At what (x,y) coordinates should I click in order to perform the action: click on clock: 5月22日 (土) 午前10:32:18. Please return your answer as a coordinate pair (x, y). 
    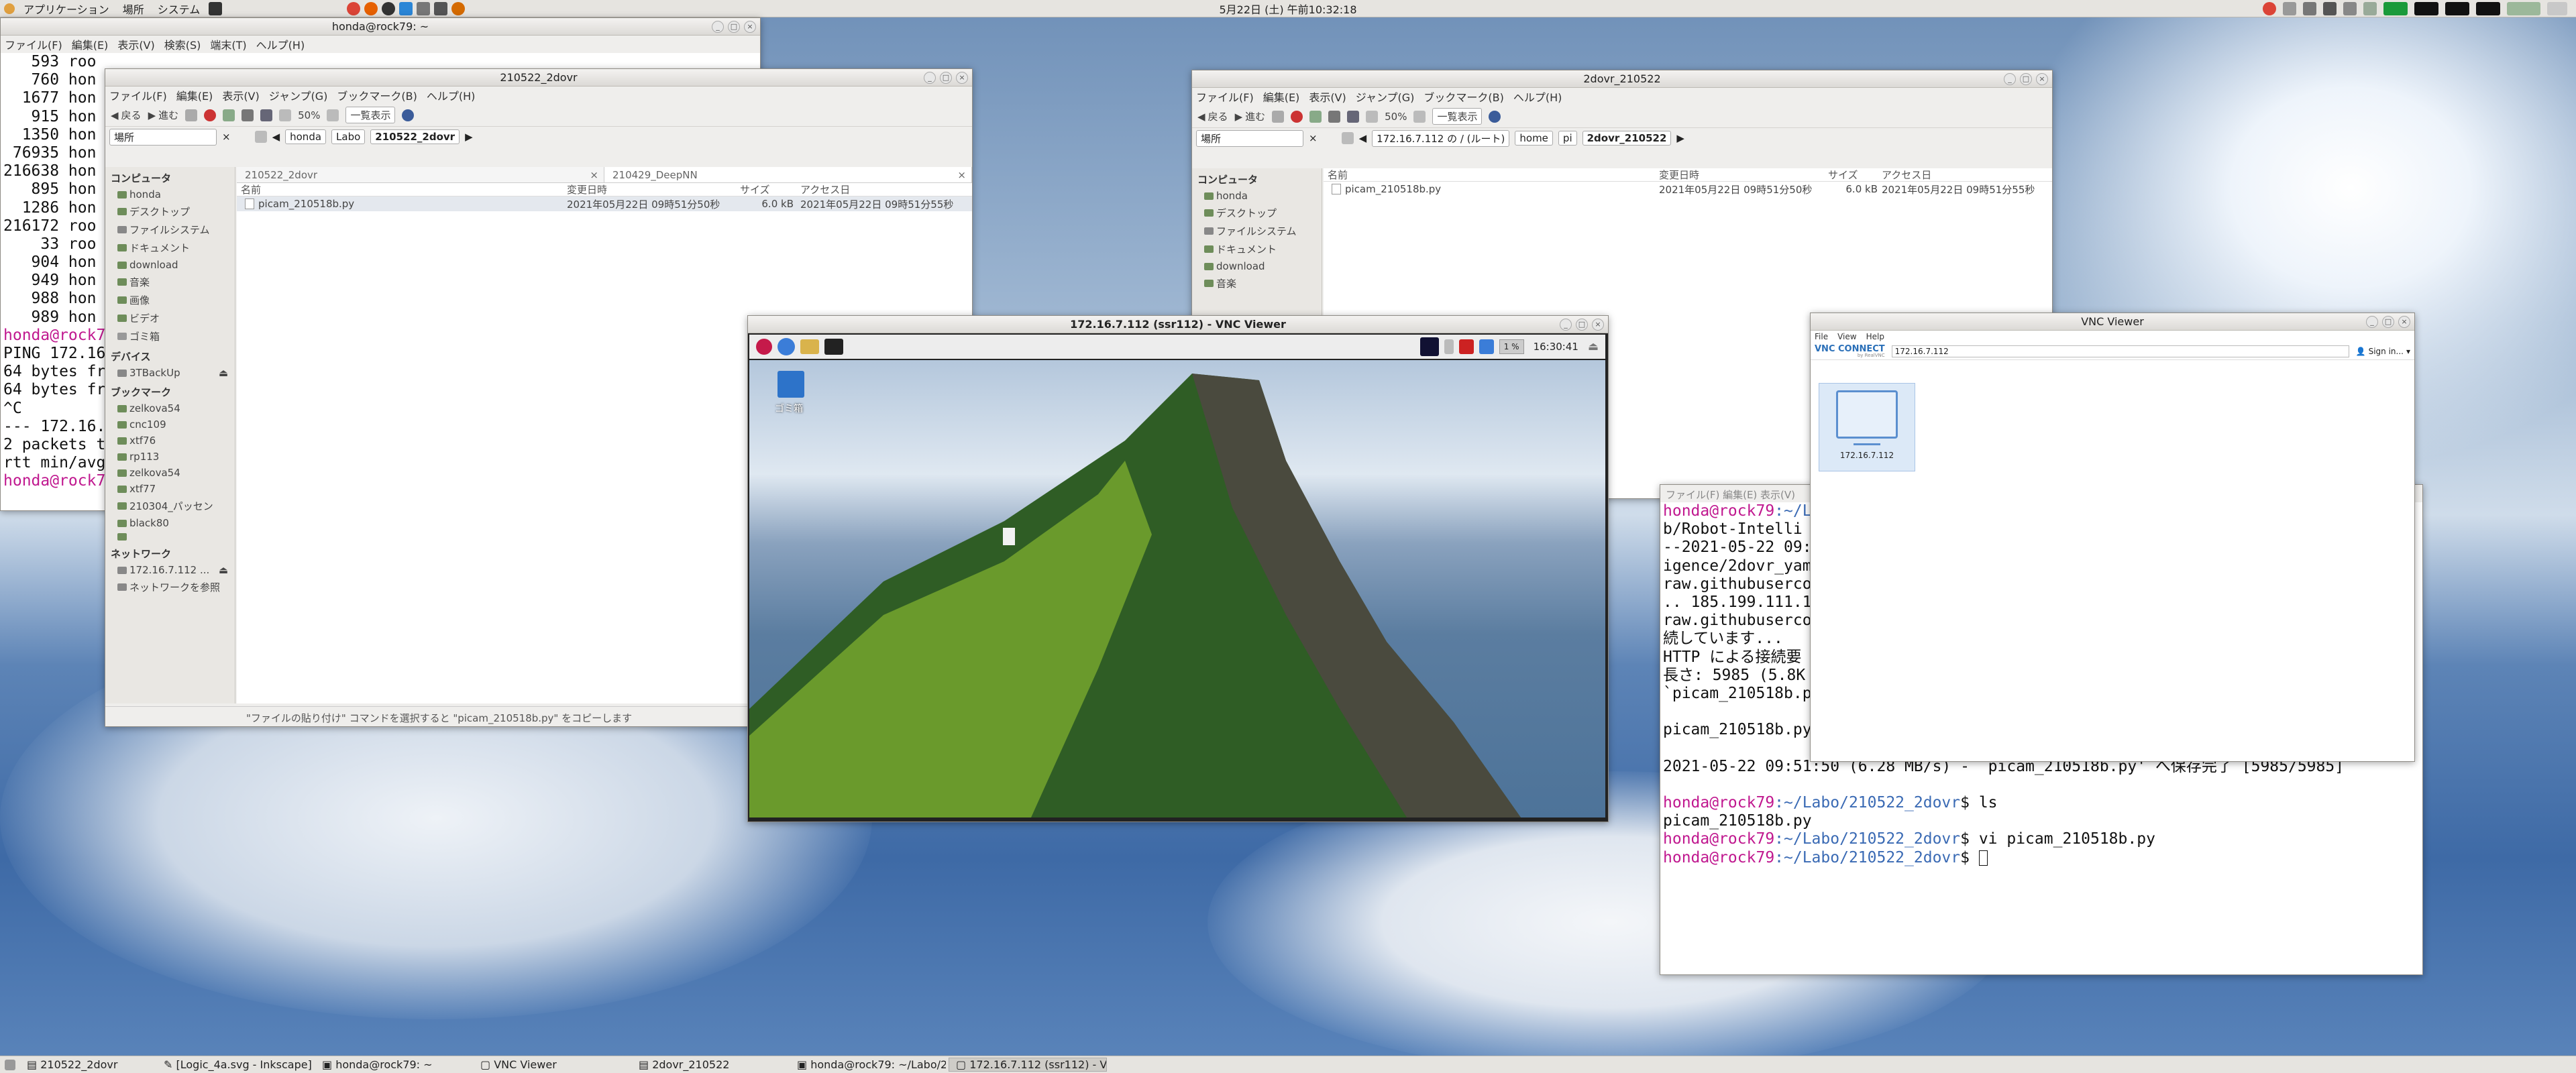
    Looking at the image, I should click on (1288, 9).